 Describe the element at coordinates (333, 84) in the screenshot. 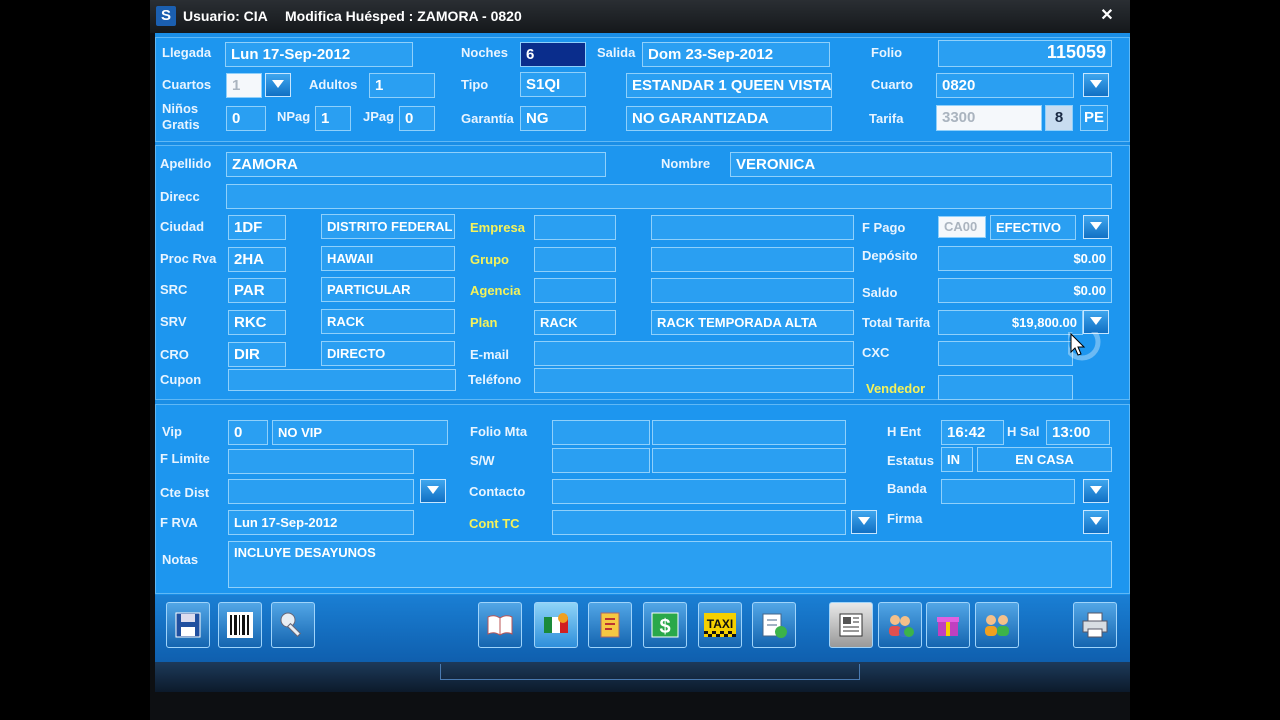

I see `adultos-label: Adultos` at that location.